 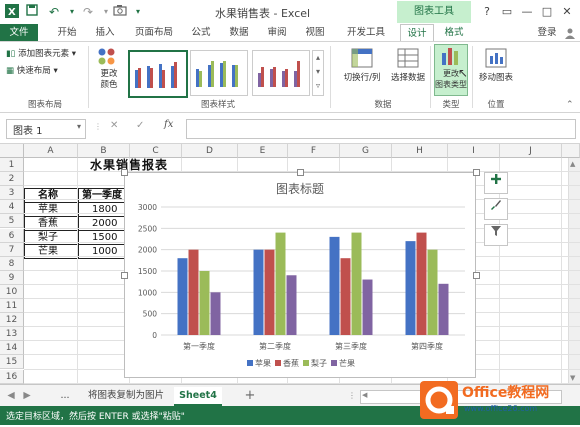 I want to click on tab-insert: 插入, so click(x=105, y=32).